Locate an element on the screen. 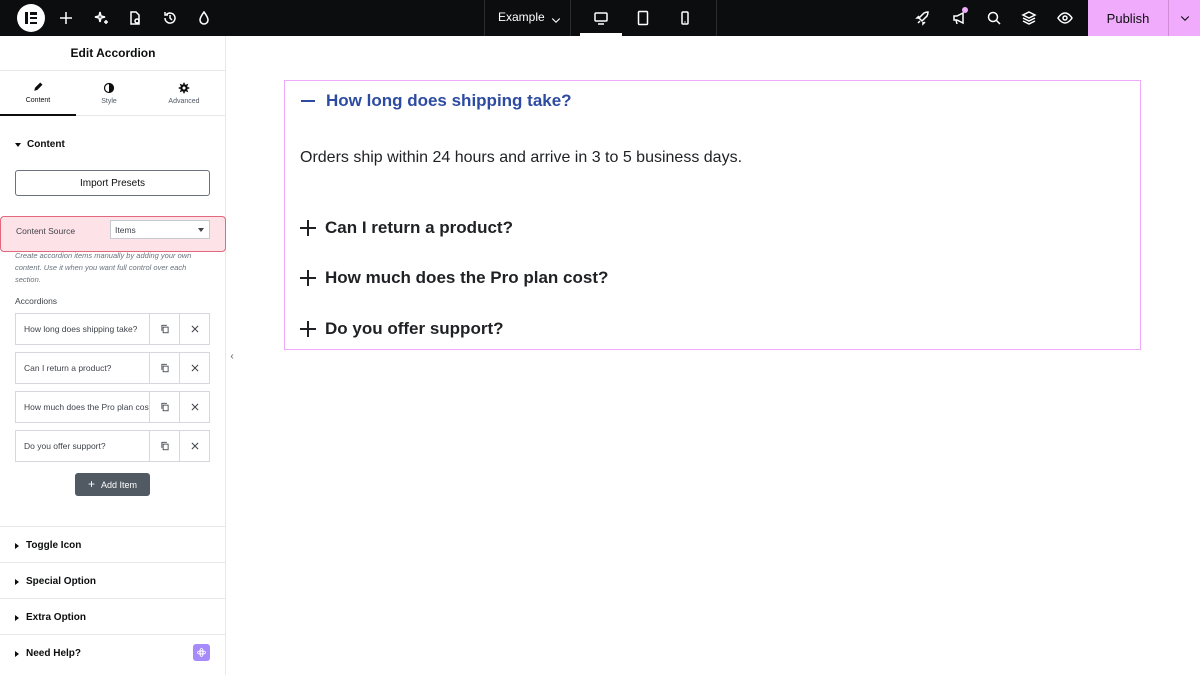 Image resolution: width=1200 pixels, height=675 pixels. publish-options-button is located at coordinates (1184, 18).